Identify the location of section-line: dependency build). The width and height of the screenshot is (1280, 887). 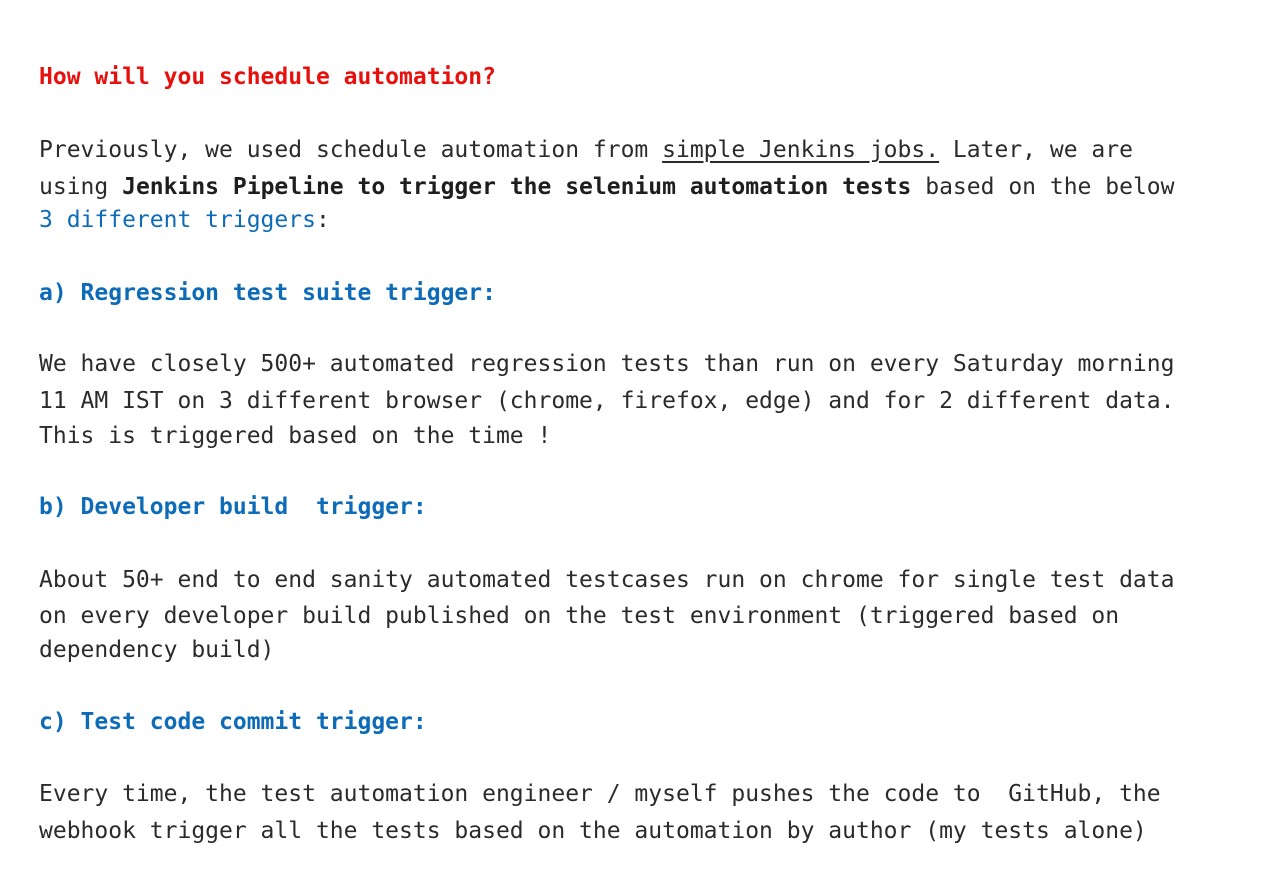
(157, 650).